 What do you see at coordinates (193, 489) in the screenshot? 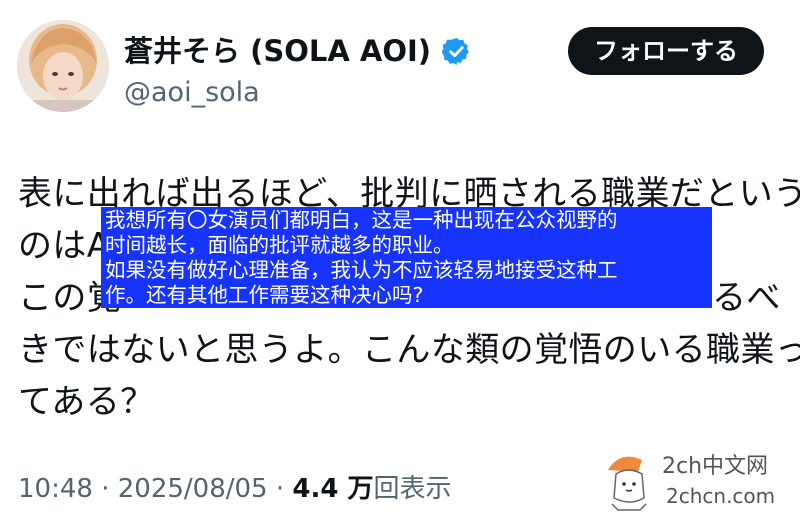
I see `tweet-date: 2025/08/05` at bounding box center [193, 489].